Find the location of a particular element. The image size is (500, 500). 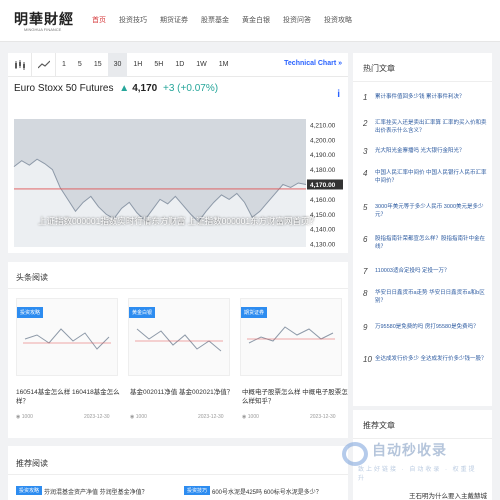

site-logo-subtitle: MINGHUA FINANCE is located at coordinates (43, 29).